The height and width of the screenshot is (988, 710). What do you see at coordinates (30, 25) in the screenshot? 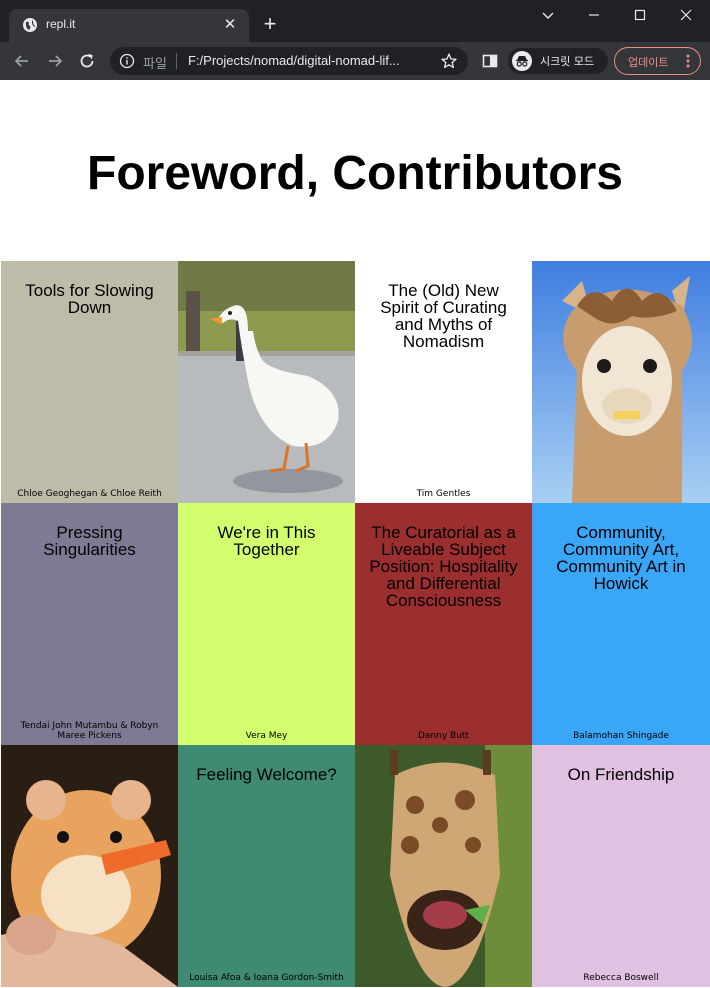
I see `globe-icon` at bounding box center [30, 25].